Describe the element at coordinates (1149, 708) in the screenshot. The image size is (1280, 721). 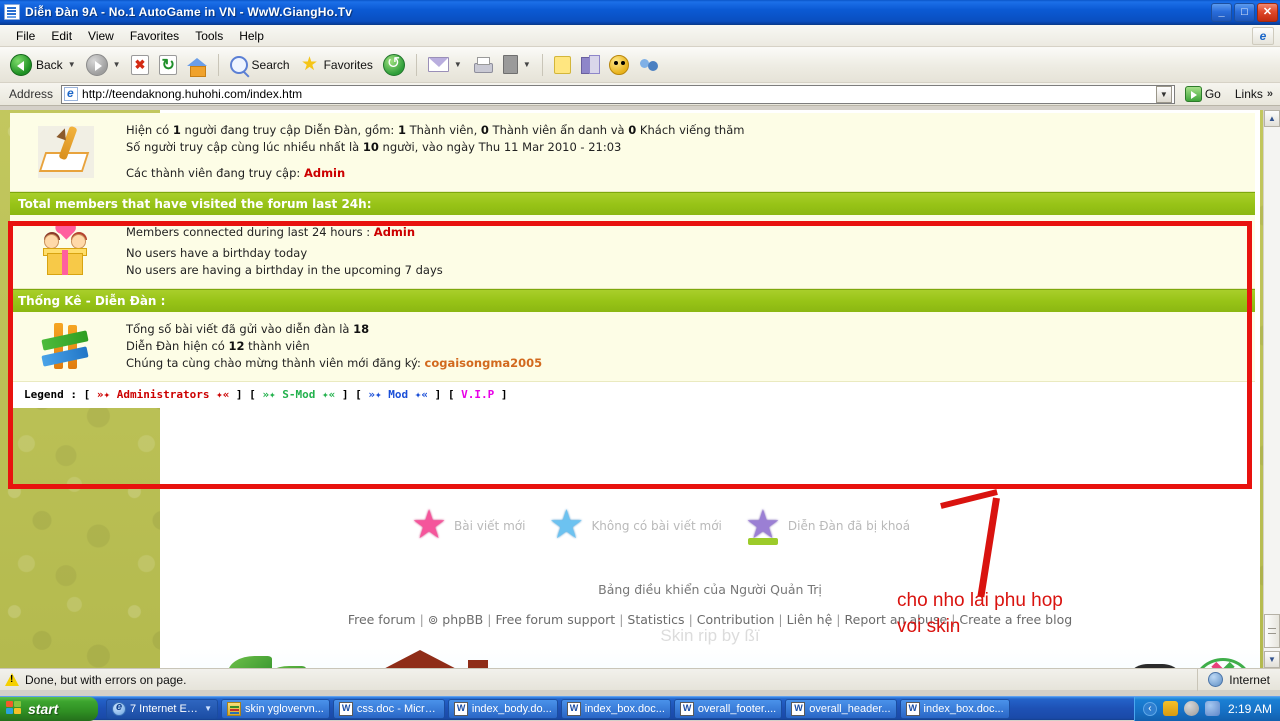
I see `tray-expand-icon: ‹` at that location.